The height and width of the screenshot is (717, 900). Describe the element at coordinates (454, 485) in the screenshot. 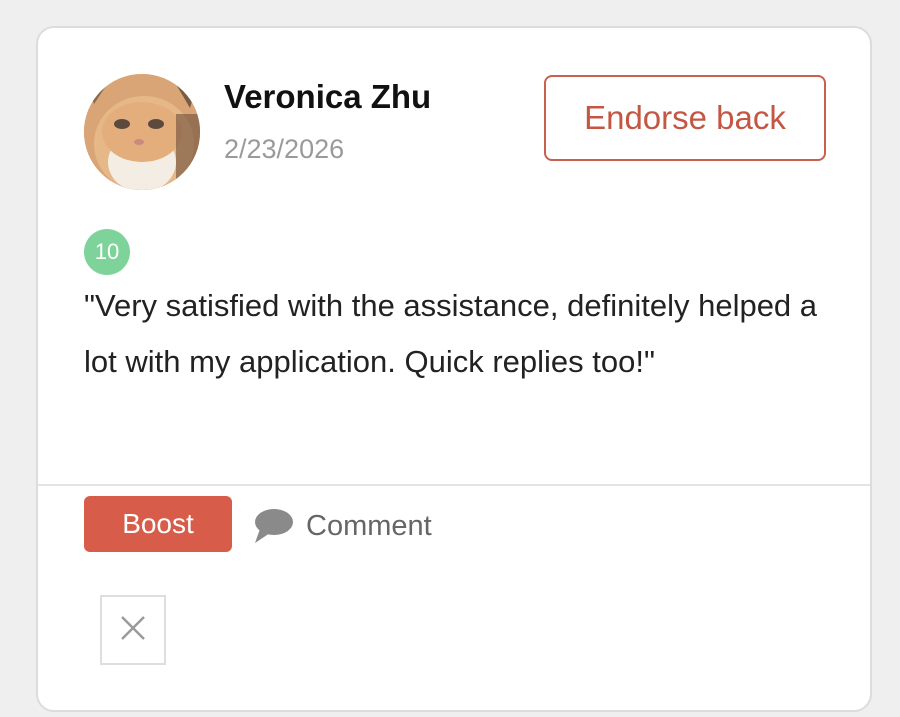

I see `divider` at that location.